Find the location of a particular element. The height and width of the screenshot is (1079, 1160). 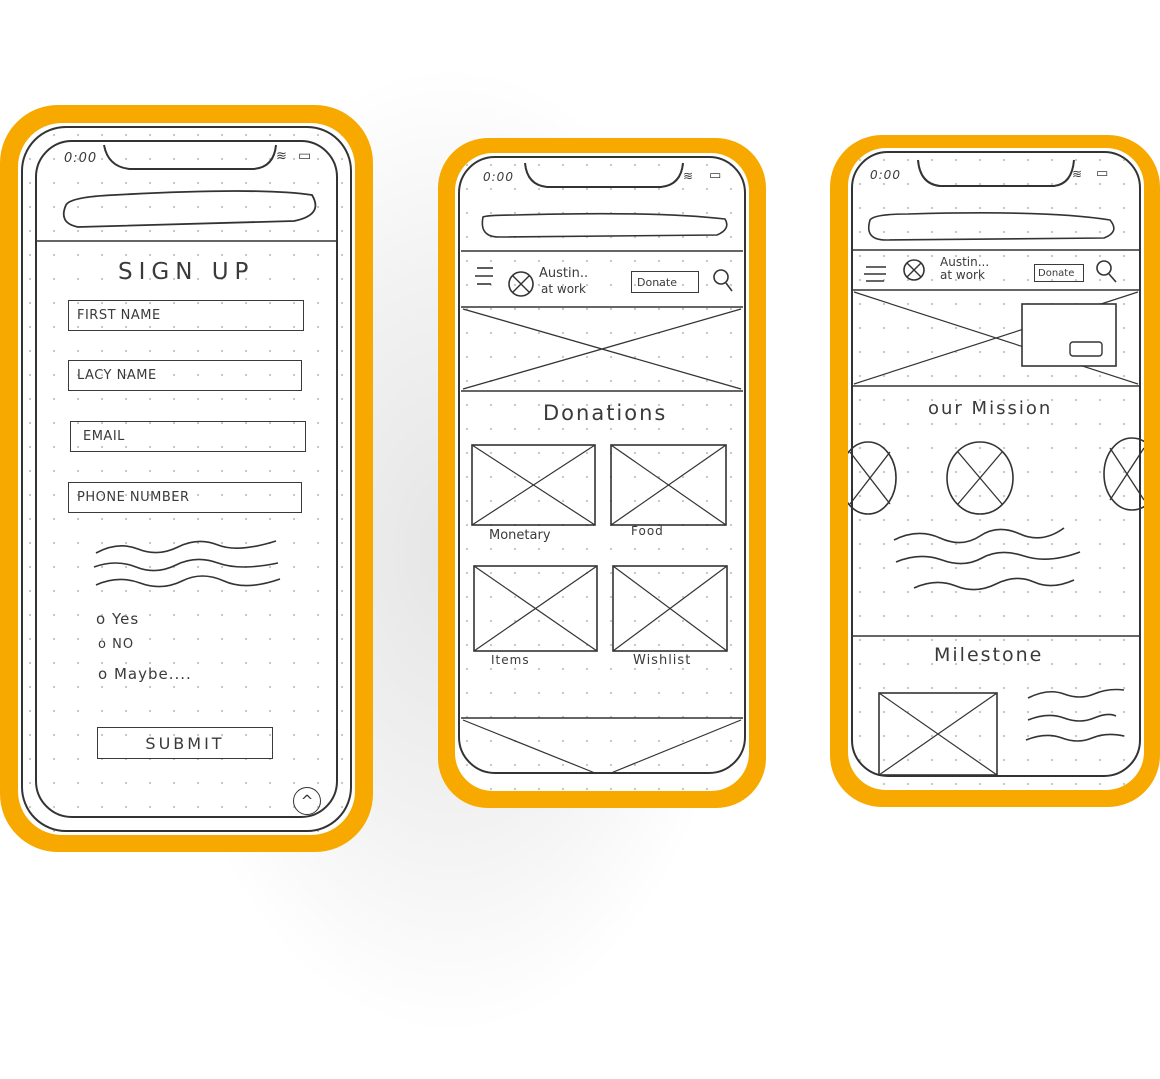

hero-image-placeholder is located at coordinates (602, 349).